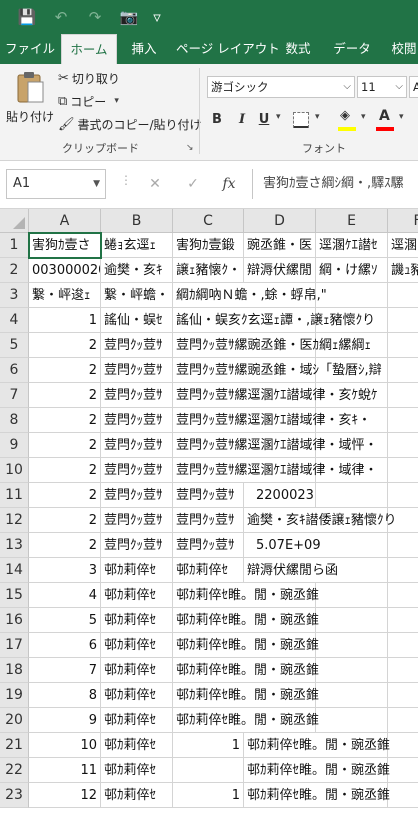 Image resolution: width=418 pixels, height=816 pixels. Describe the element at coordinates (65, 370) in the screenshot. I see `cell-a6: 2` at that location.